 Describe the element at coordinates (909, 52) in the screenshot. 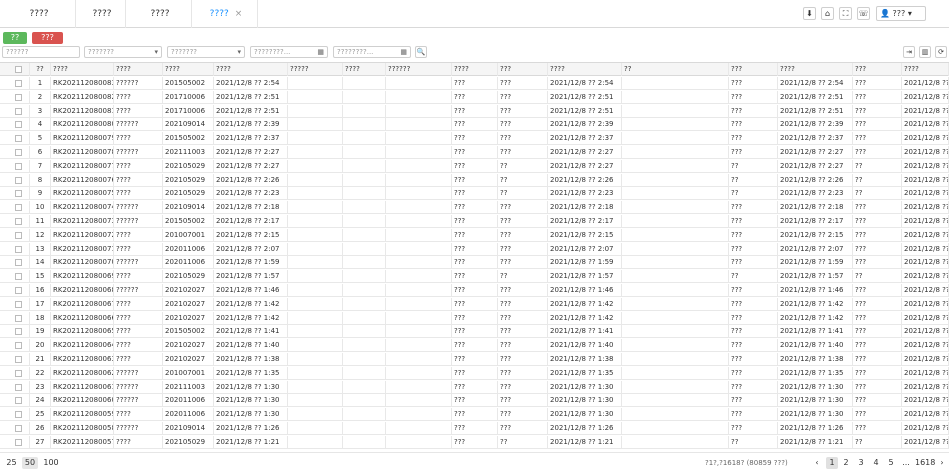

I see `export-icon: ⇥` at that location.